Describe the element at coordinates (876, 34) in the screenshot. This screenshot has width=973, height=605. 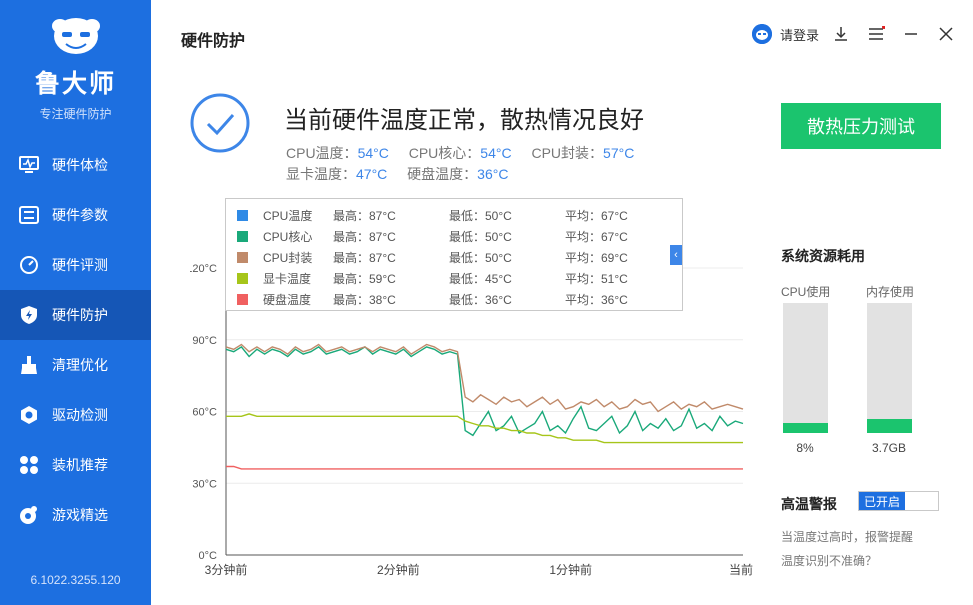
I see `menu-icon` at that location.